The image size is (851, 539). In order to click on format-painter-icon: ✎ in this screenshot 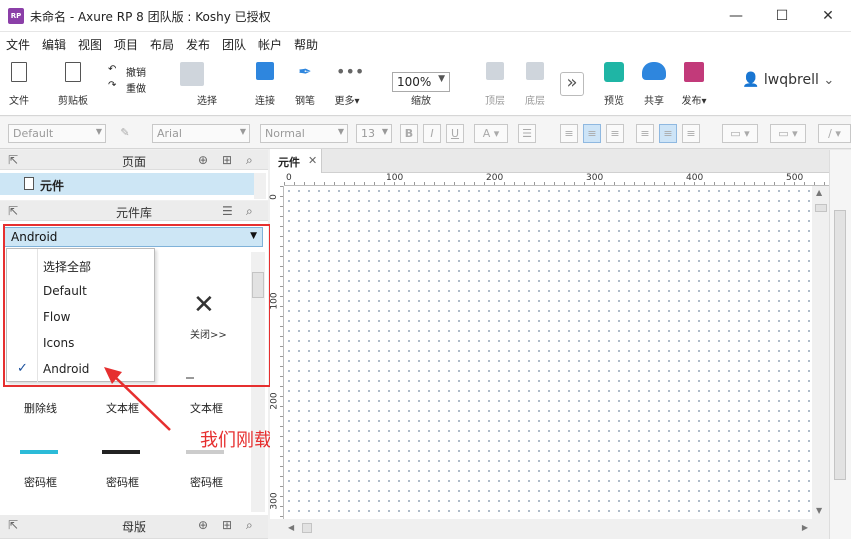, I will do `click(125, 133)`.